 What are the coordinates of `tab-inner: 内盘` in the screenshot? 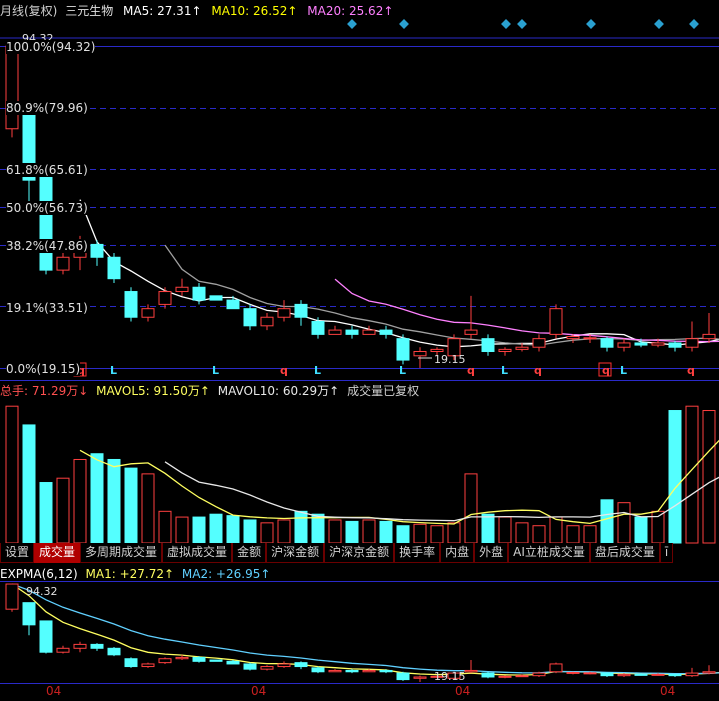 It's located at (457, 553).